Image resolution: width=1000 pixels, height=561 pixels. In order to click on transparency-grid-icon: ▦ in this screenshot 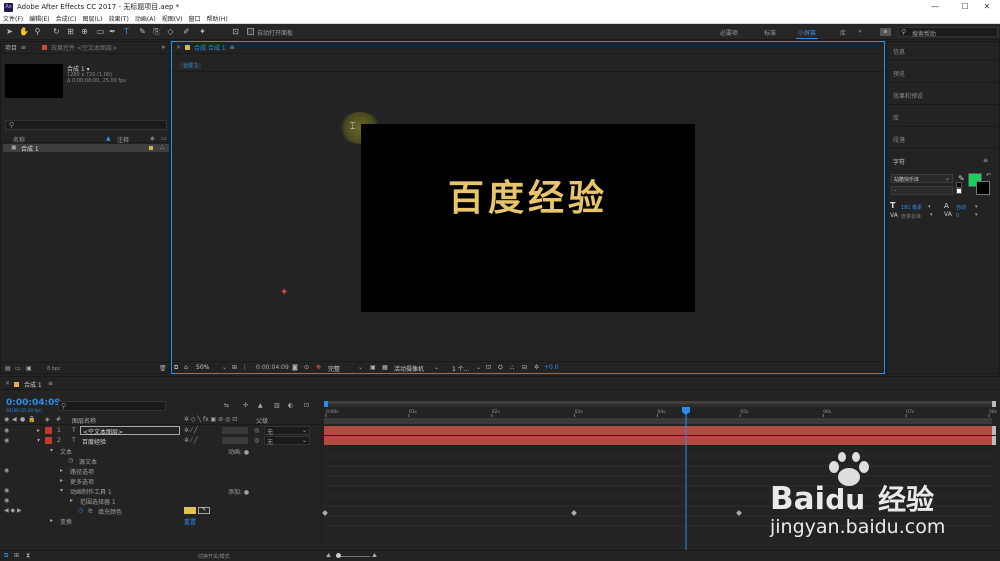, I will do `click(385, 367)`.